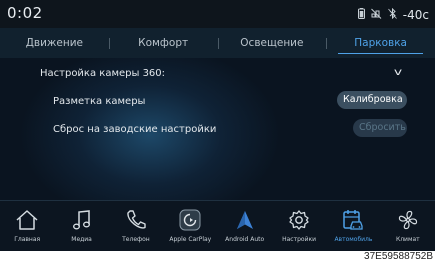 The image size is (435, 264). I want to click on android-auto-icon, so click(245, 220).